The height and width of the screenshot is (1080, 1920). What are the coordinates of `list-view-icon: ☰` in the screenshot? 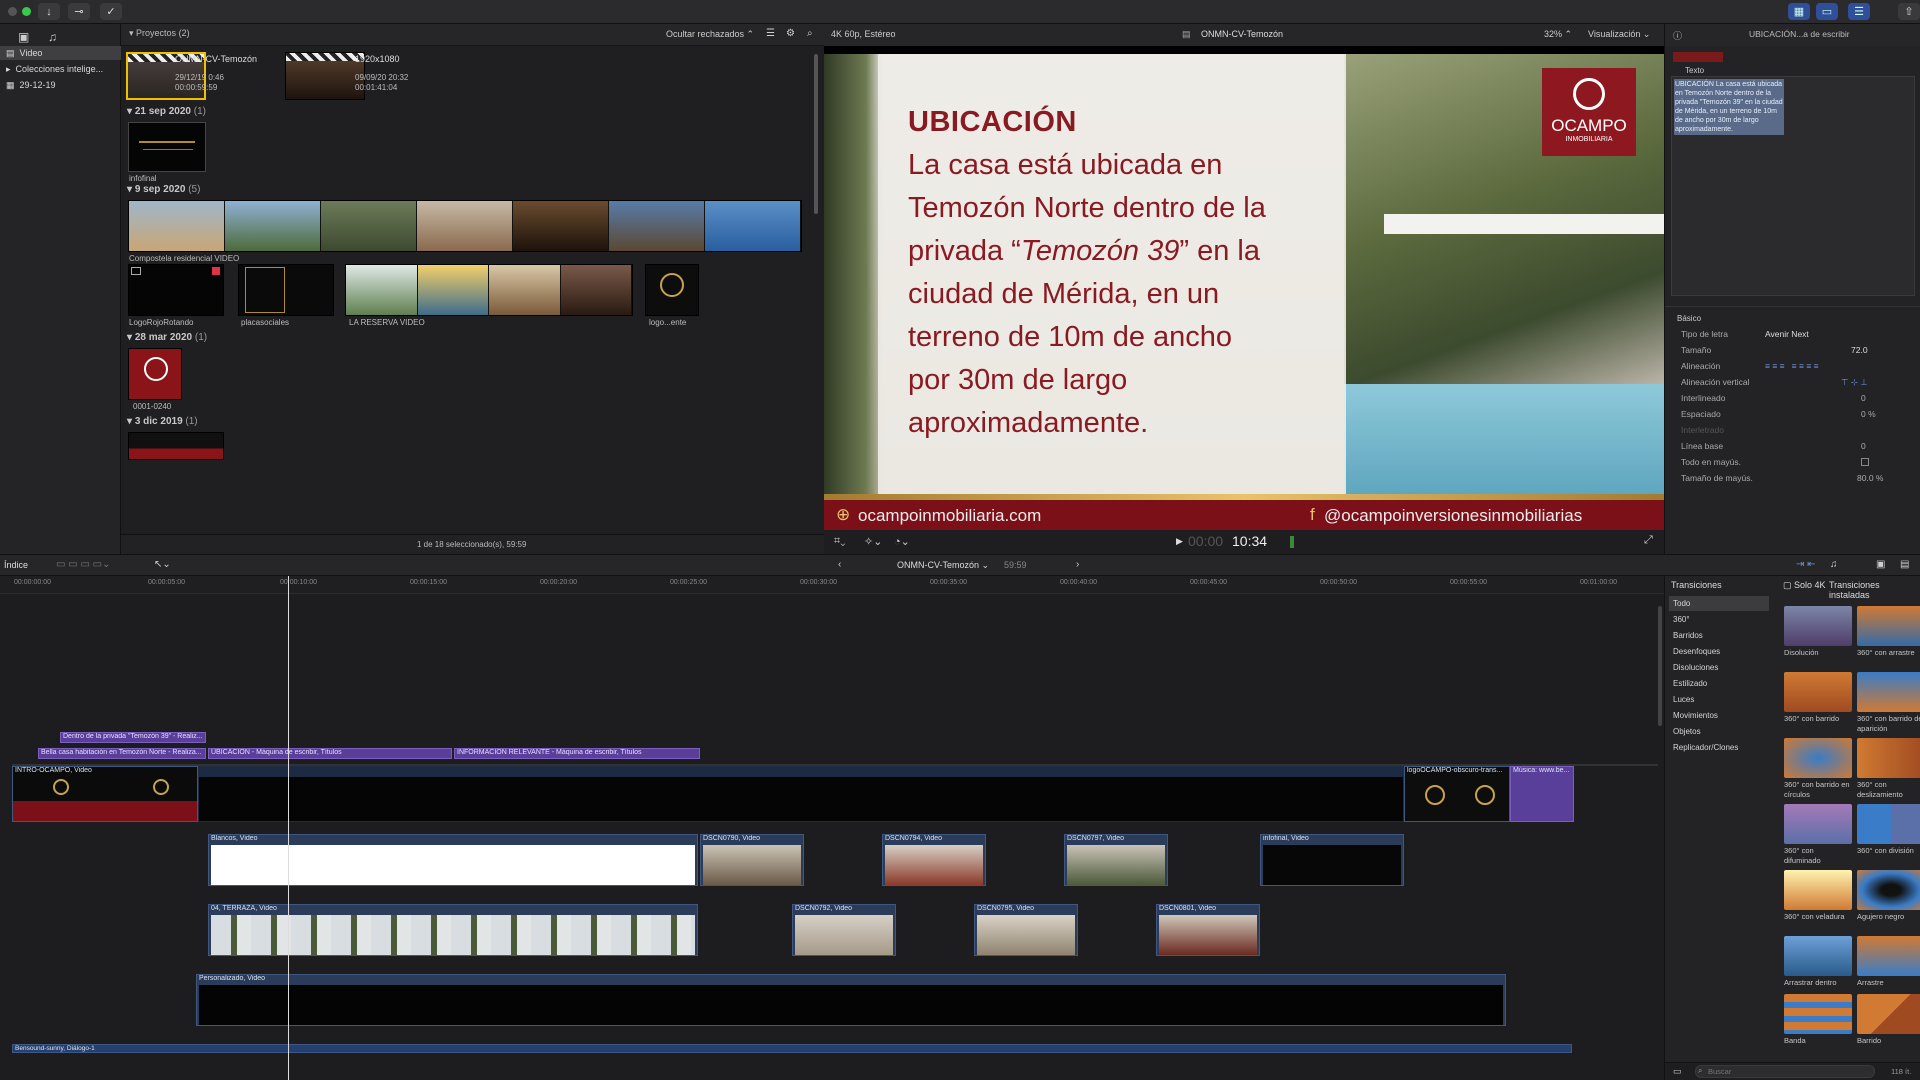 It's located at (770, 33).